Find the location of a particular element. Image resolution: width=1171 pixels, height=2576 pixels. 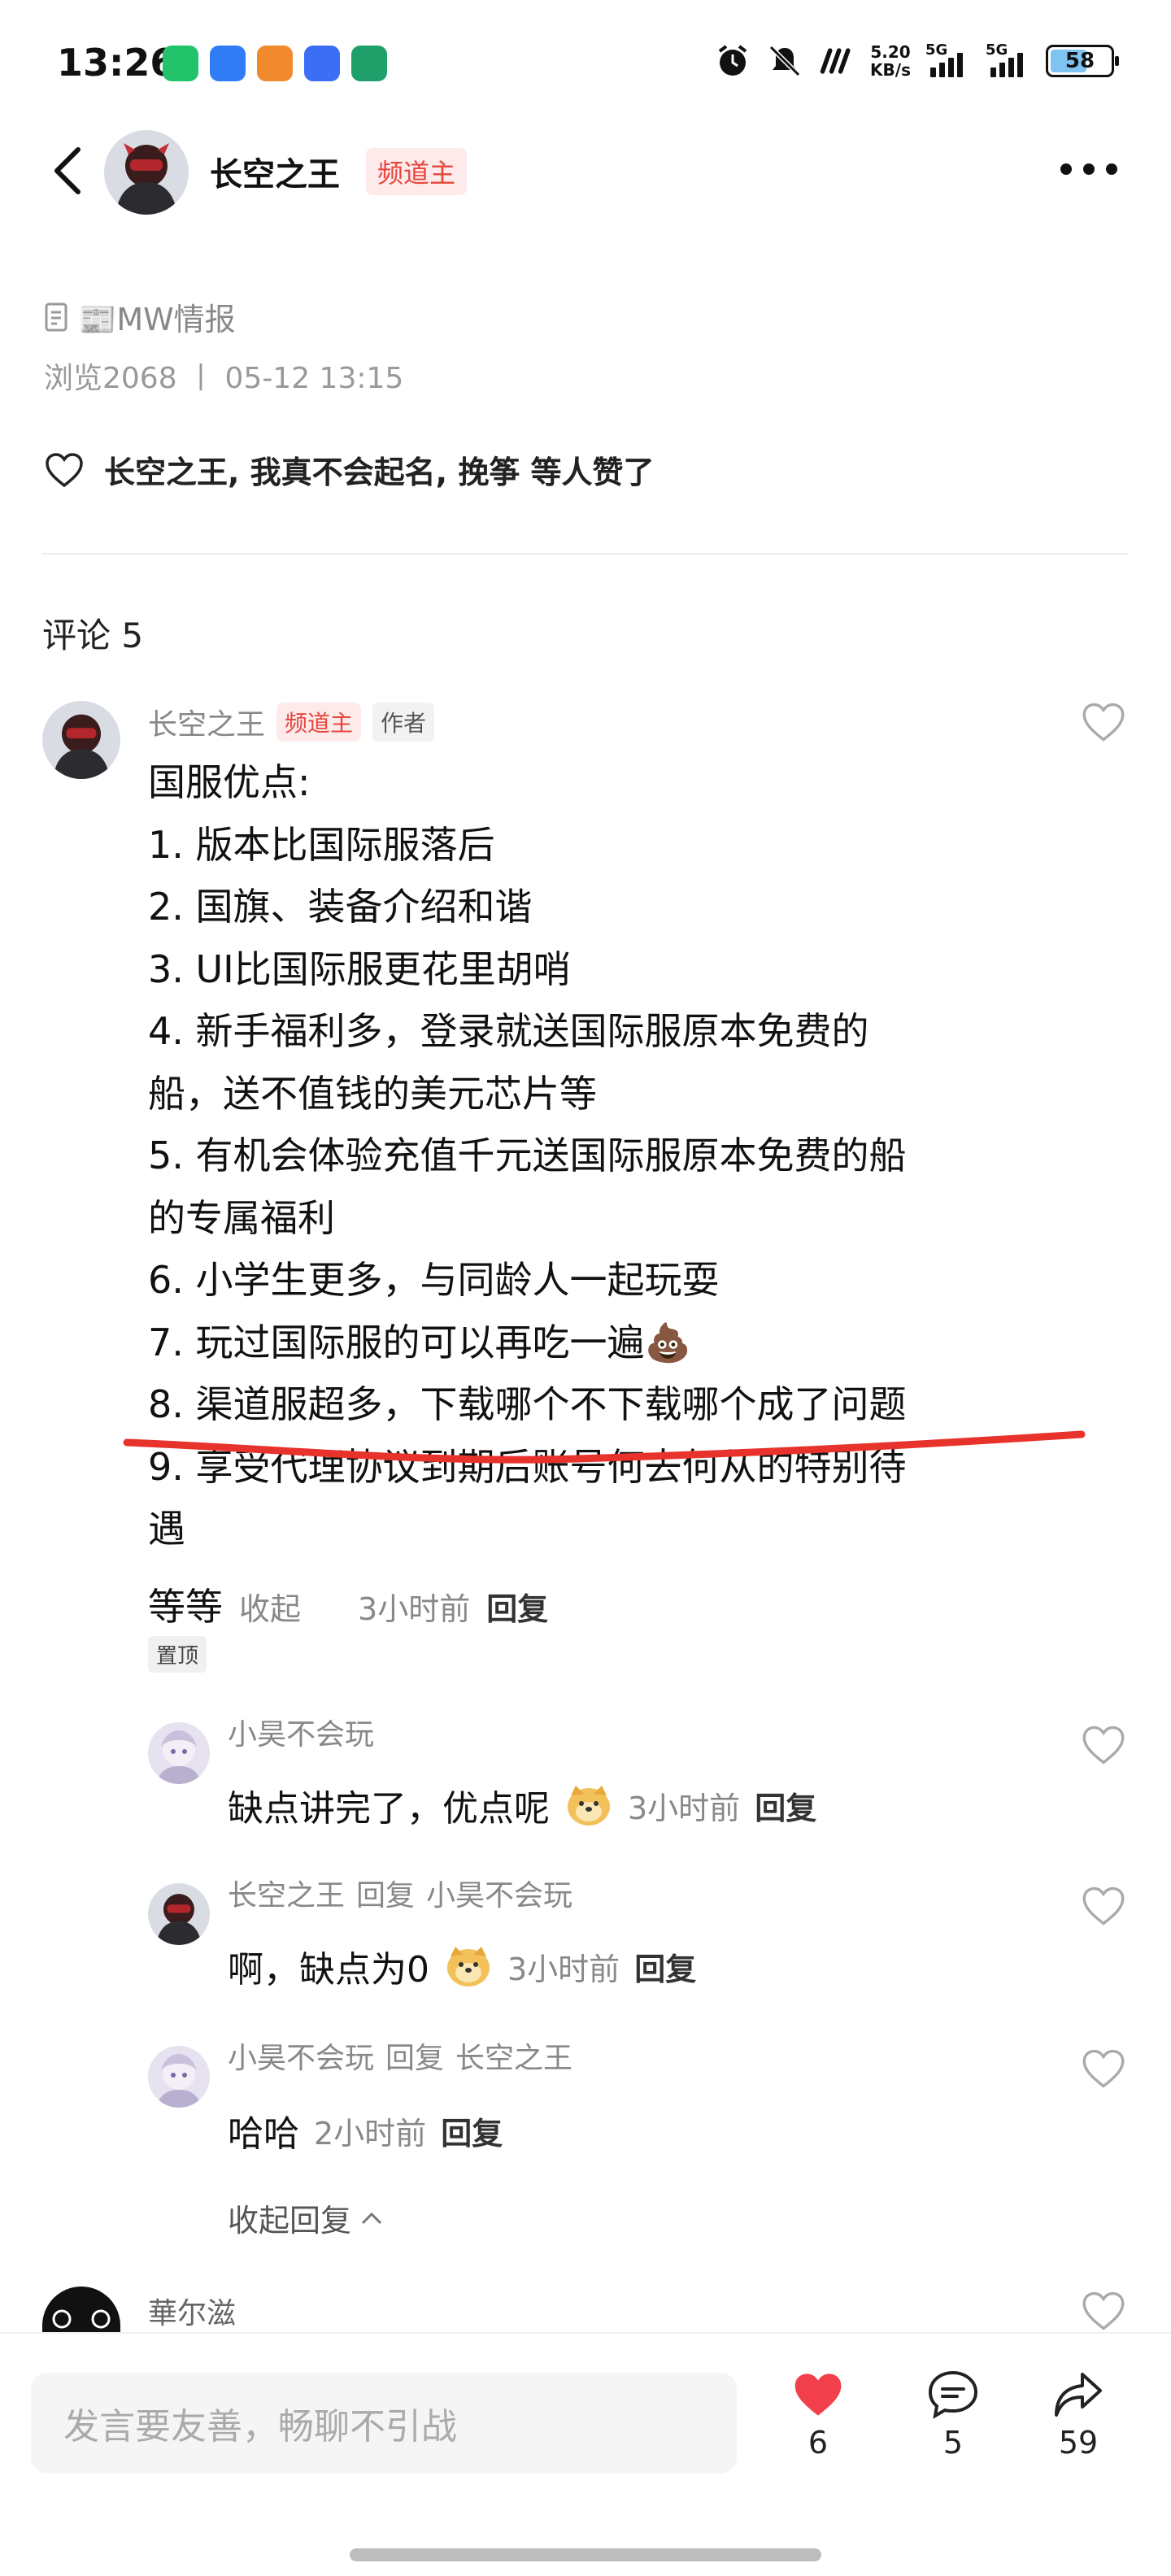

comment-line: 3. UI比国际服更花里胡哨 is located at coordinates (360, 969).